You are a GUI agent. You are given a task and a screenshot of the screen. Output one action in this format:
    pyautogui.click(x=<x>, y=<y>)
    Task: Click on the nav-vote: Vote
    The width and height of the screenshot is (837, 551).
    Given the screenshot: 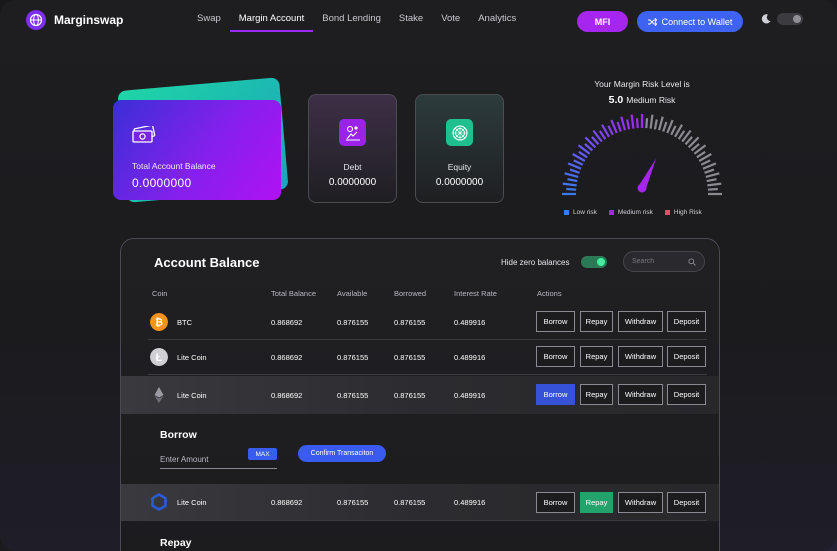 What is the action you would take?
    pyautogui.click(x=450, y=22)
    